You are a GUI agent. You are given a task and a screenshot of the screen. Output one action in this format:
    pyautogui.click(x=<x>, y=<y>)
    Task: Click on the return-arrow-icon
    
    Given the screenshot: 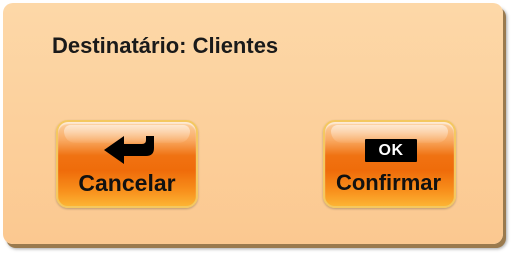 What is the action you would take?
    pyautogui.click(x=129, y=150)
    